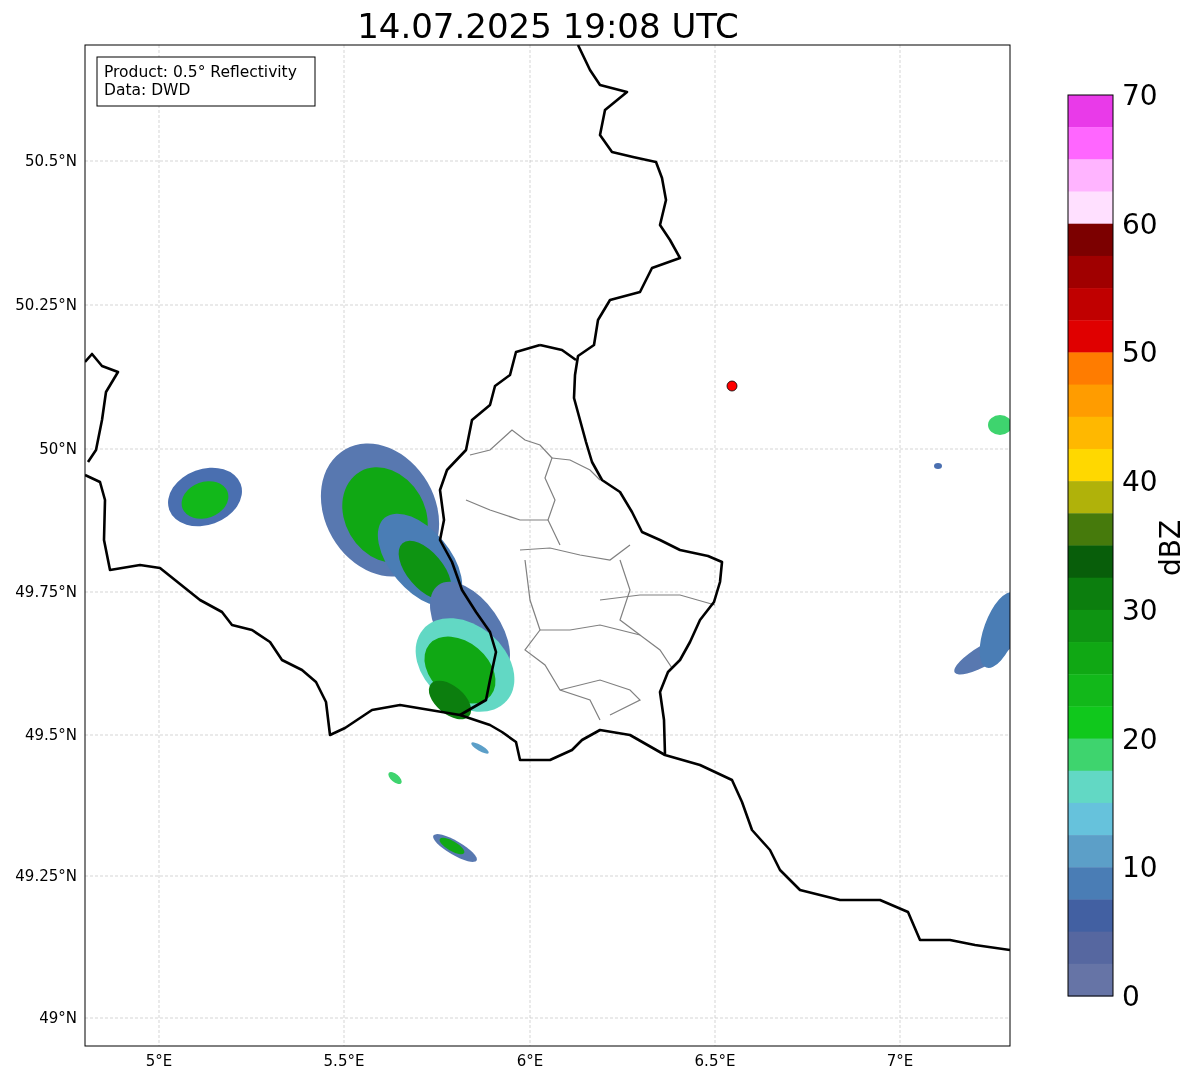 This screenshot has height=1081, width=1202. What do you see at coordinates (58, 1018) in the screenshot?
I see `latitude-label: 49°N` at bounding box center [58, 1018].